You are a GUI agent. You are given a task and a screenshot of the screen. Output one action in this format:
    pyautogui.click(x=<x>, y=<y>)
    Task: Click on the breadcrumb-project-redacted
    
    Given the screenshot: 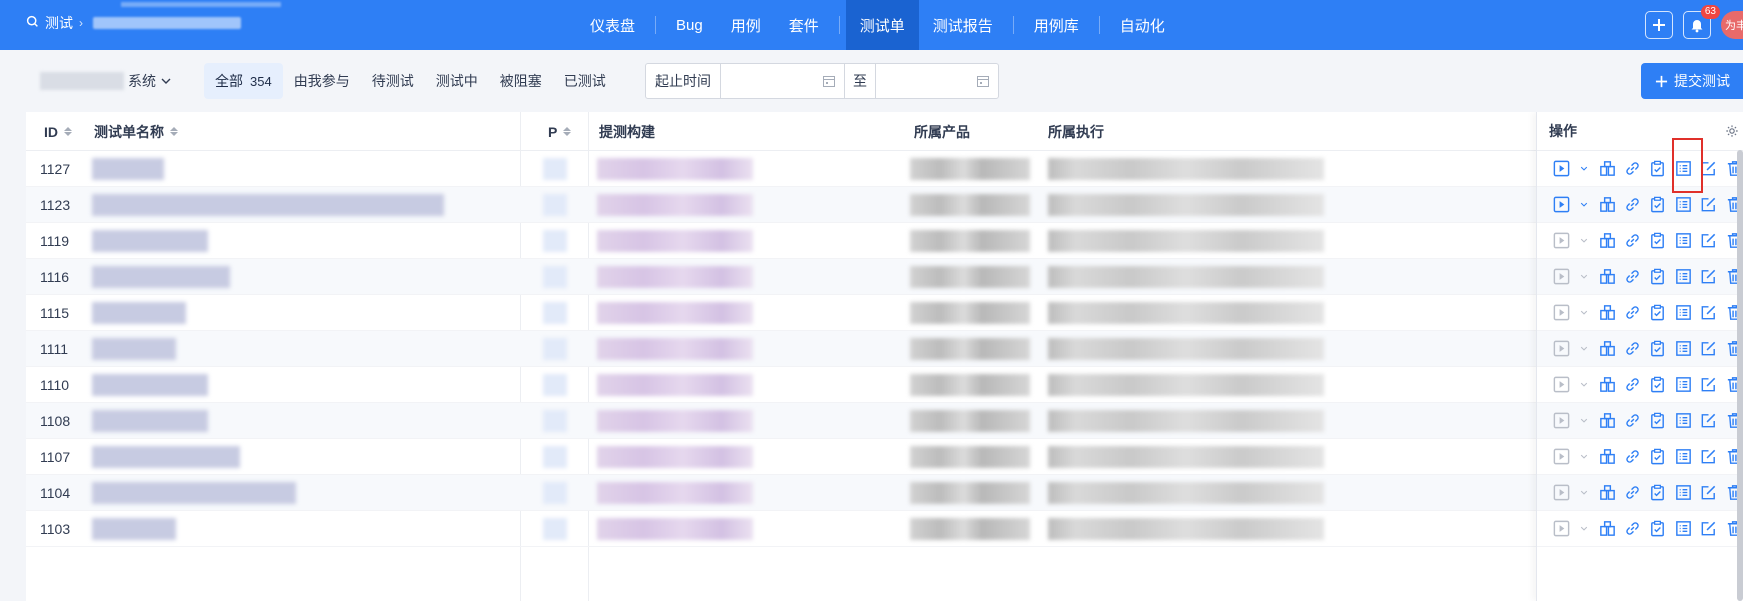 What is the action you would take?
    pyautogui.click(x=167, y=23)
    